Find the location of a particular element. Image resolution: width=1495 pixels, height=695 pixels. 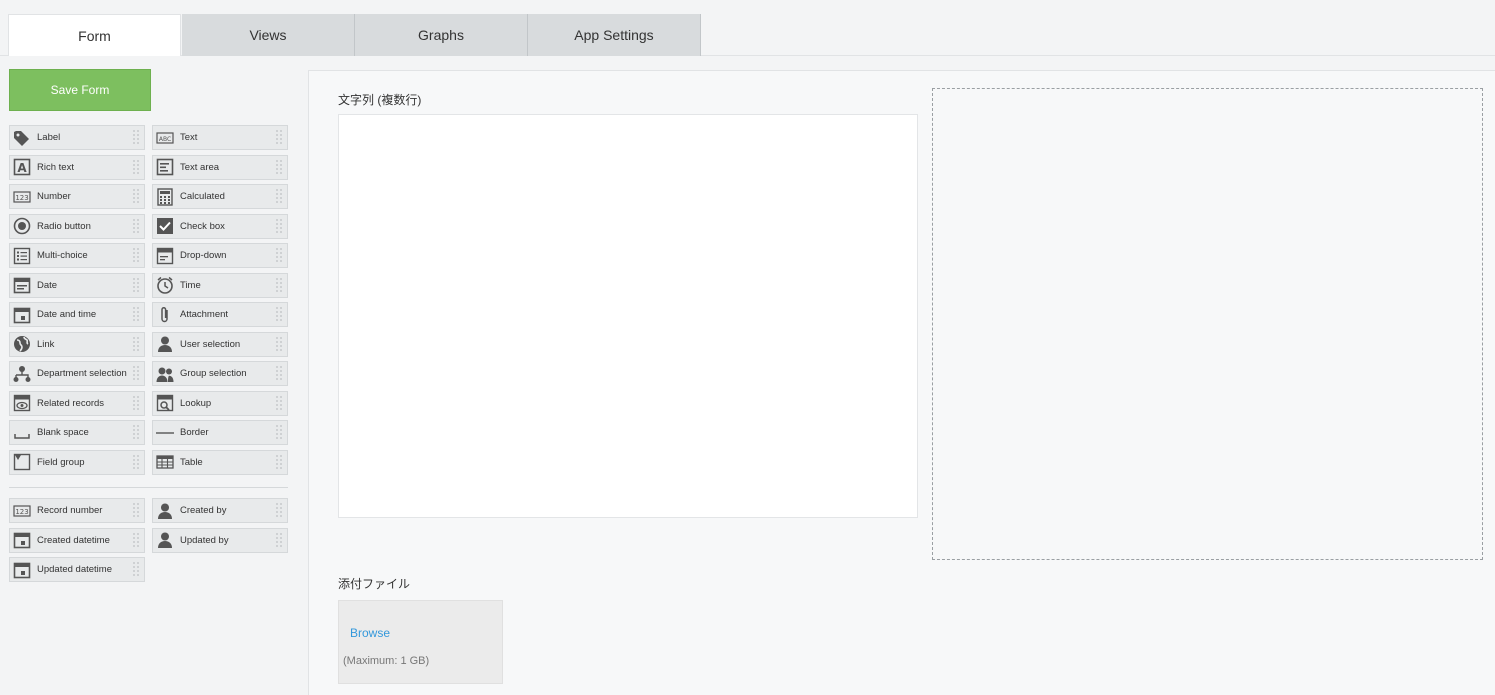

palette-item-label: Lookup is located at coordinates (196, 403).